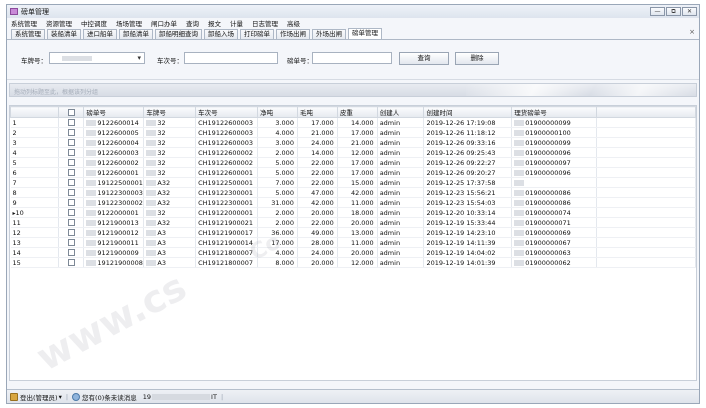  What do you see at coordinates (468, 232) in the screenshot?
I see `created-time-cell: 2019-12-19 14:23:10` at bounding box center [468, 232].